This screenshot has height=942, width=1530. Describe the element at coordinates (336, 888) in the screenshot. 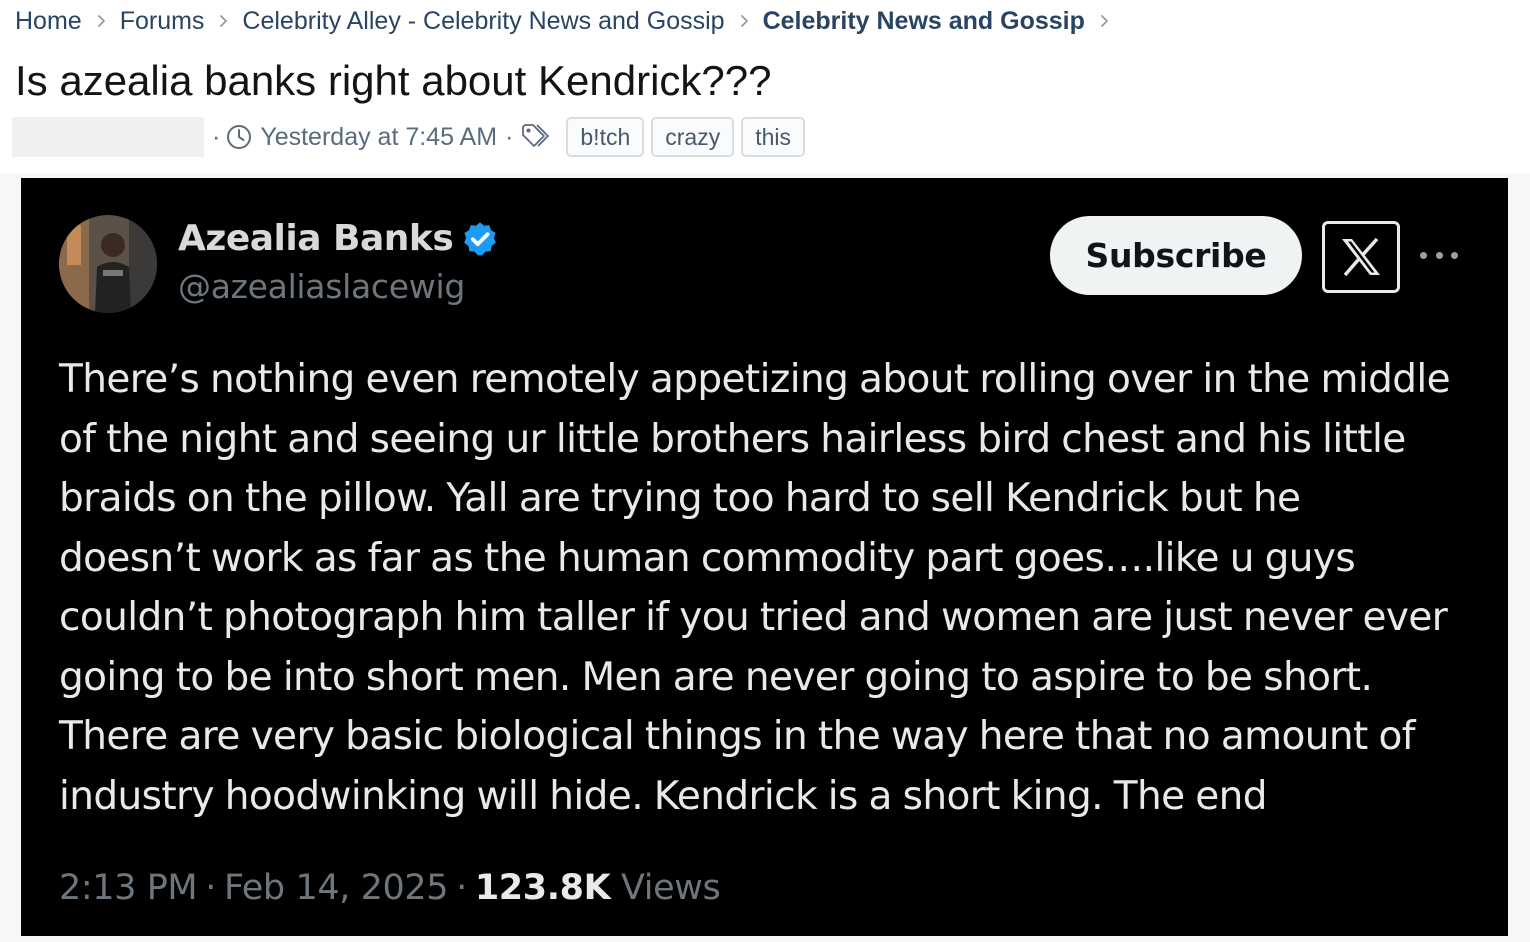

I see `tweet-date: Feb 14, 2025` at that location.